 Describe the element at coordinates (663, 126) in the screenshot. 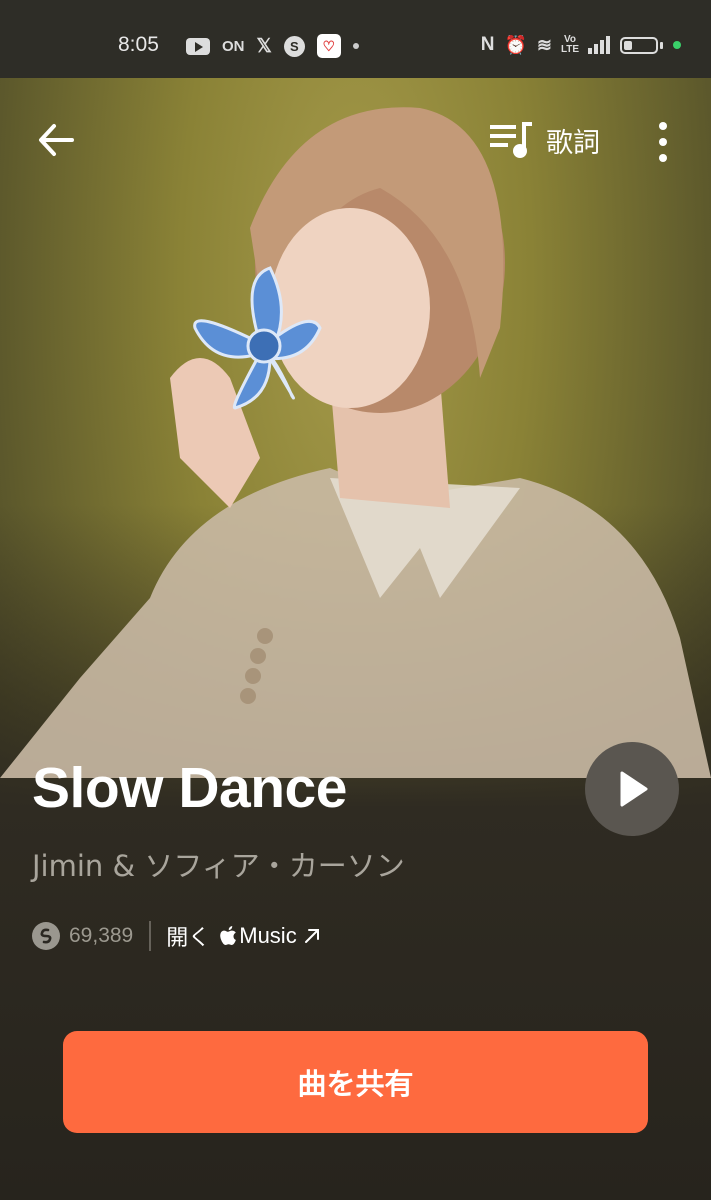

I see `more-vertical-icon` at that location.